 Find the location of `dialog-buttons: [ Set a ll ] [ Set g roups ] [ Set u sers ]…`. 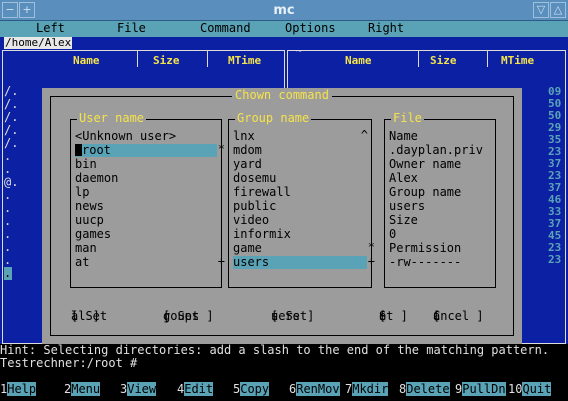

dialog-buttons: [ Set a ll ] [ Set g roups ] [ Set u sers ]… is located at coordinates (282, 317).